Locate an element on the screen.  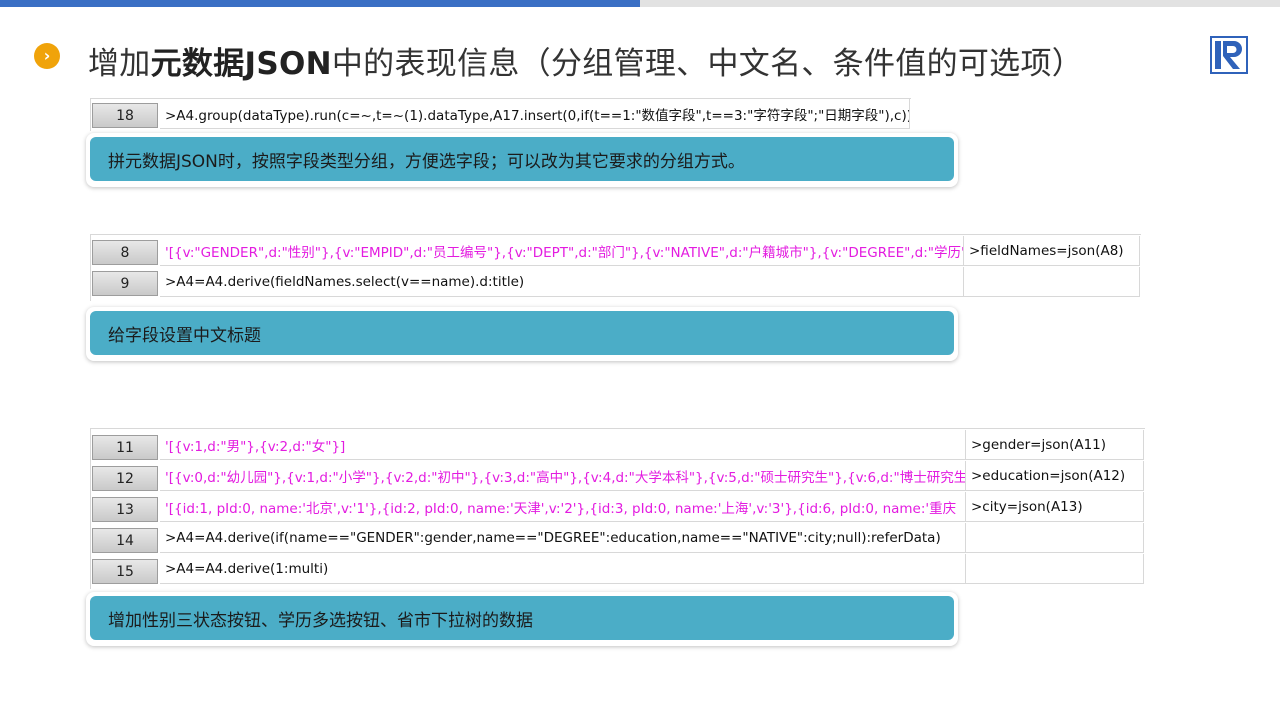
callout-text: 拼元数据JSON时，按照字段类型分组，方便选字段；可以改为其它要求的分组方式。 is located at coordinates (522, 159).